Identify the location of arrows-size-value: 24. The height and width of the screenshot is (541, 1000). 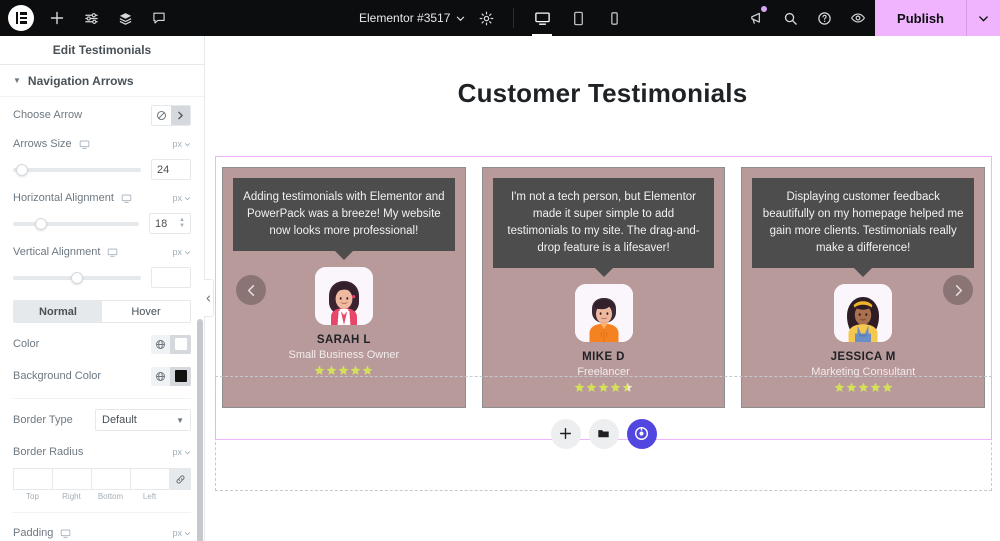
(163, 169).